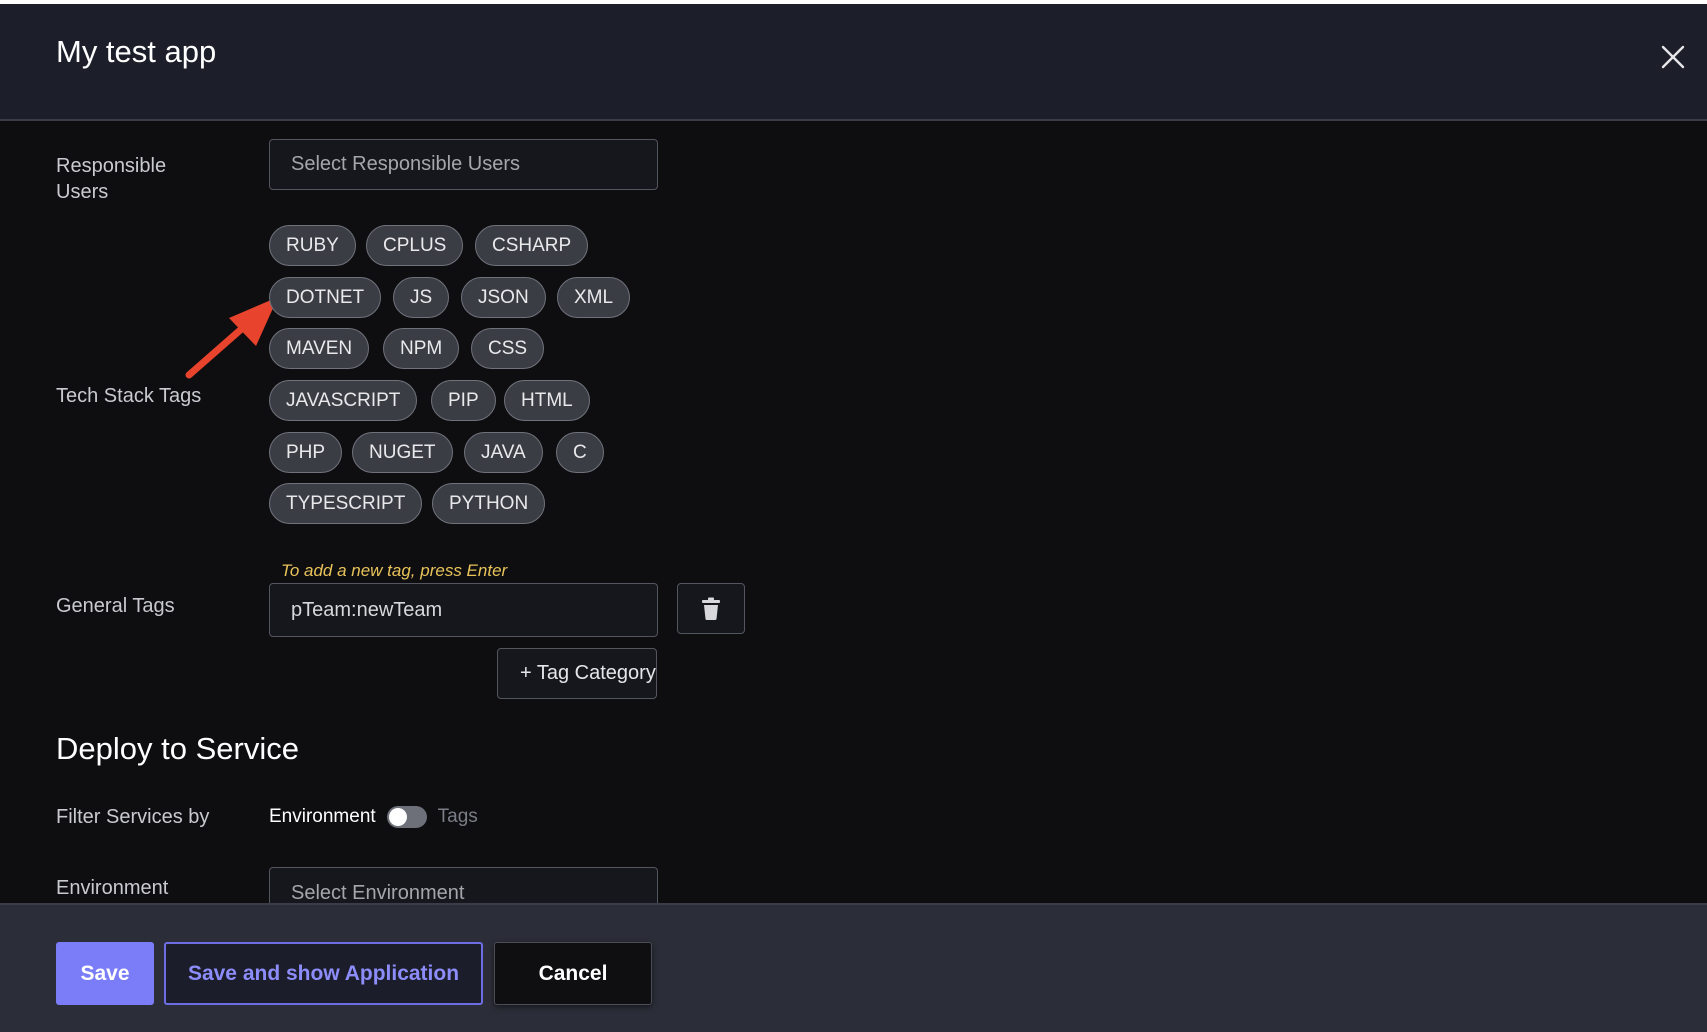 This screenshot has width=1707, height=1032. What do you see at coordinates (133, 817) in the screenshot?
I see `filter-services-label: Filter Services by` at bounding box center [133, 817].